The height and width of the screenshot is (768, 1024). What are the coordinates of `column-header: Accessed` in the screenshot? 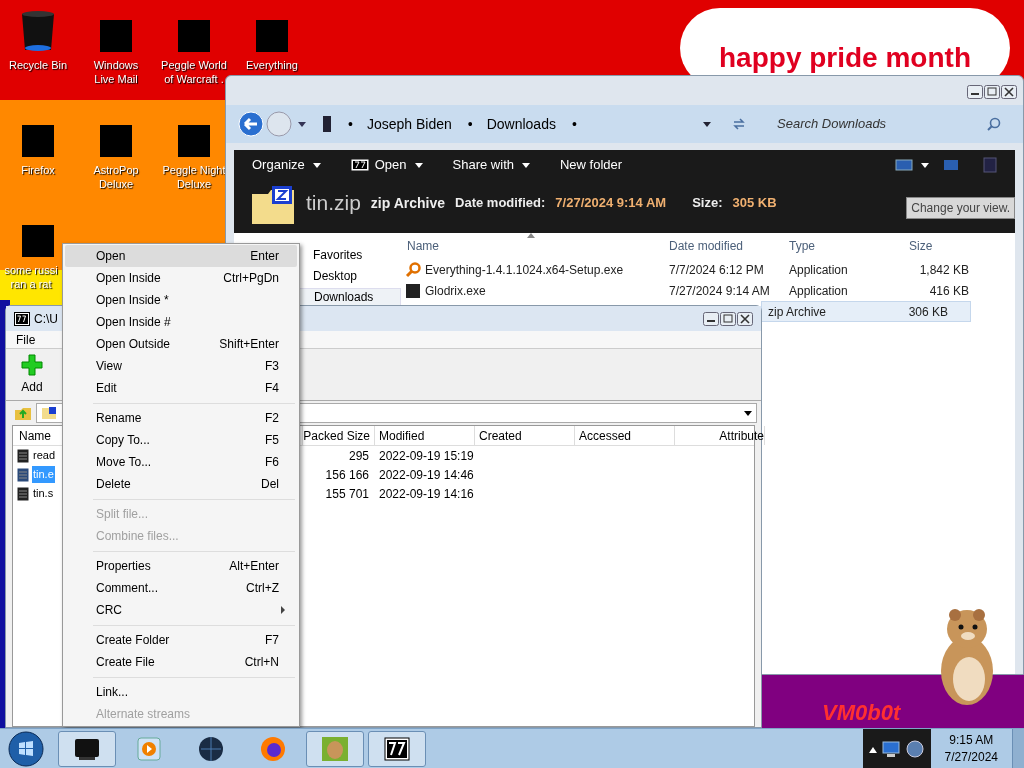 It's located at (625, 435).